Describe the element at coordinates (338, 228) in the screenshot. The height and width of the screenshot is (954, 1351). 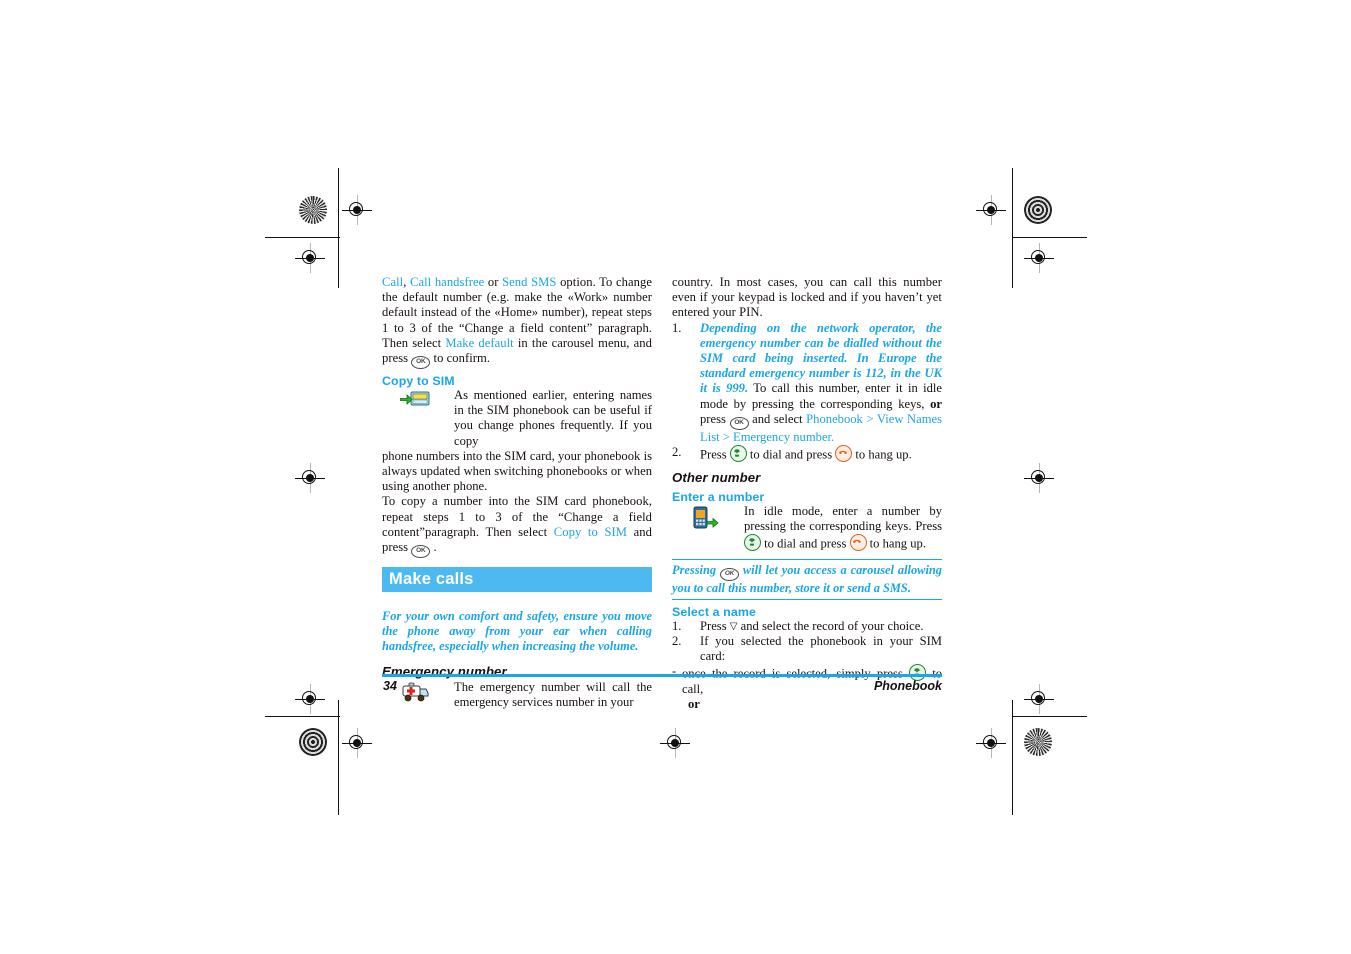
I see `crop-line-left-vertical` at that location.